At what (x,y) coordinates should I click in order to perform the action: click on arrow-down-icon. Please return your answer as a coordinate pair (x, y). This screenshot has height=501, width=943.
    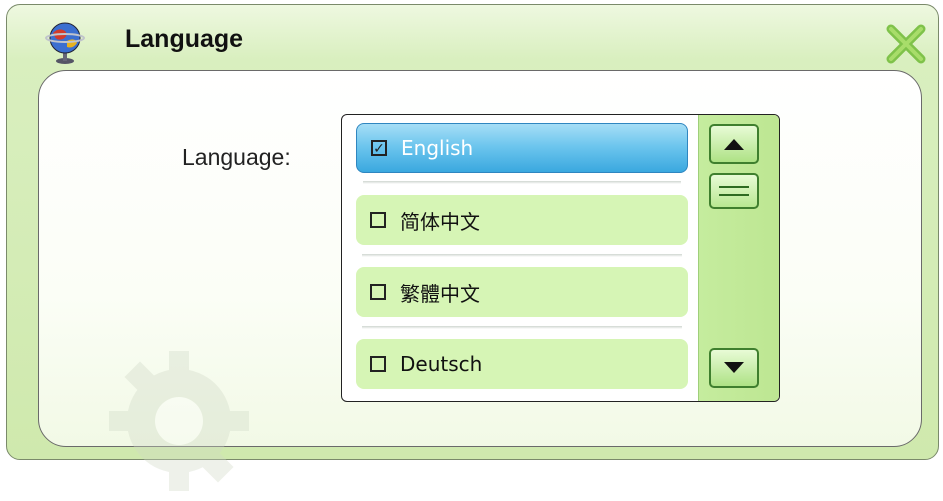
    Looking at the image, I should click on (734, 367).